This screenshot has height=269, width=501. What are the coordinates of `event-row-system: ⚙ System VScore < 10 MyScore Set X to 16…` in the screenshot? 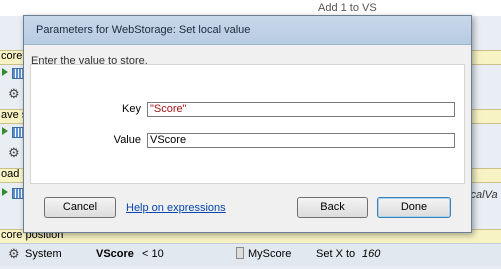 It's located at (250, 254).